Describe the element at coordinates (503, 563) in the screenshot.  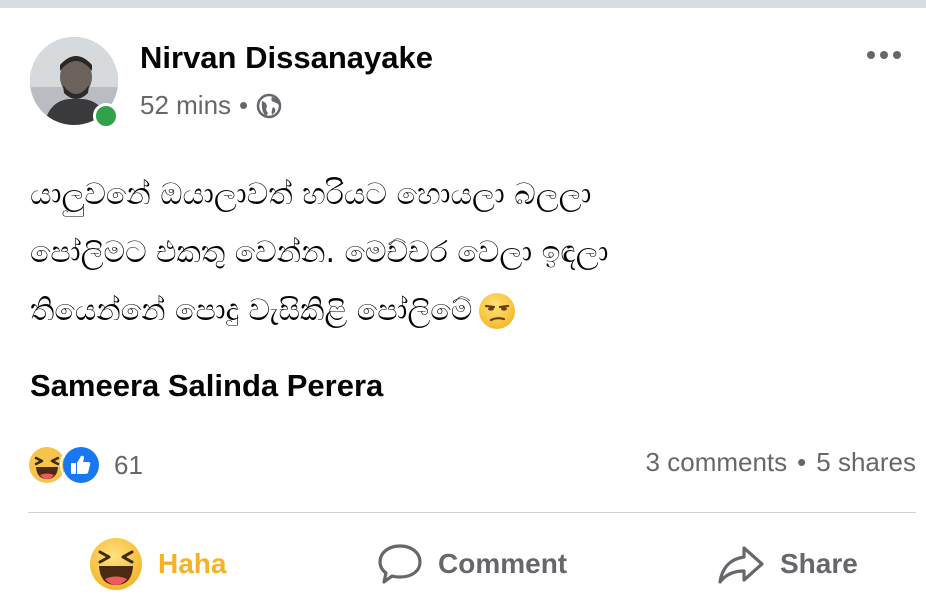
I see `comment-label: Comment` at that location.